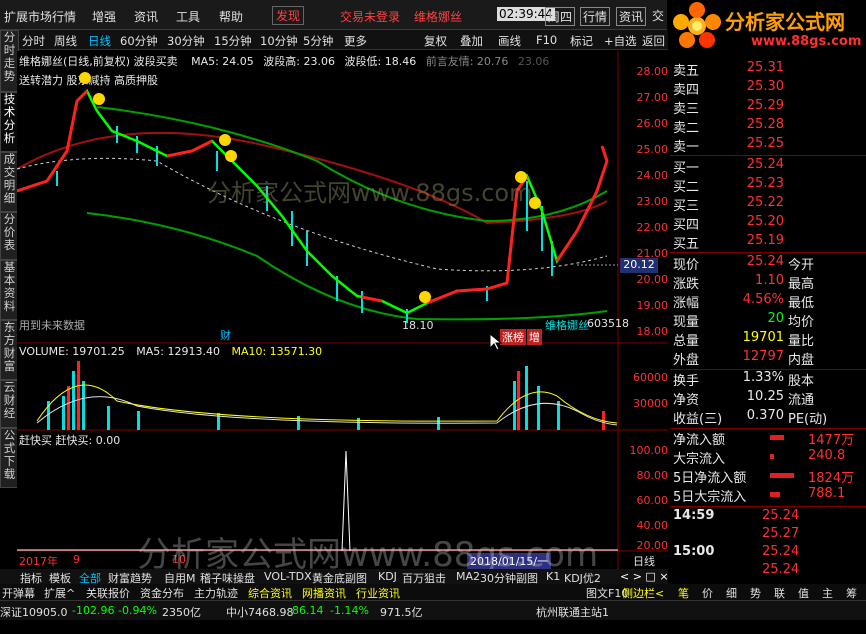 This screenshot has width=866, height=634. What do you see at coordinates (188, 16) in the screenshot?
I see `menu-item-tools: 工具` at bounding box center [188, 16].